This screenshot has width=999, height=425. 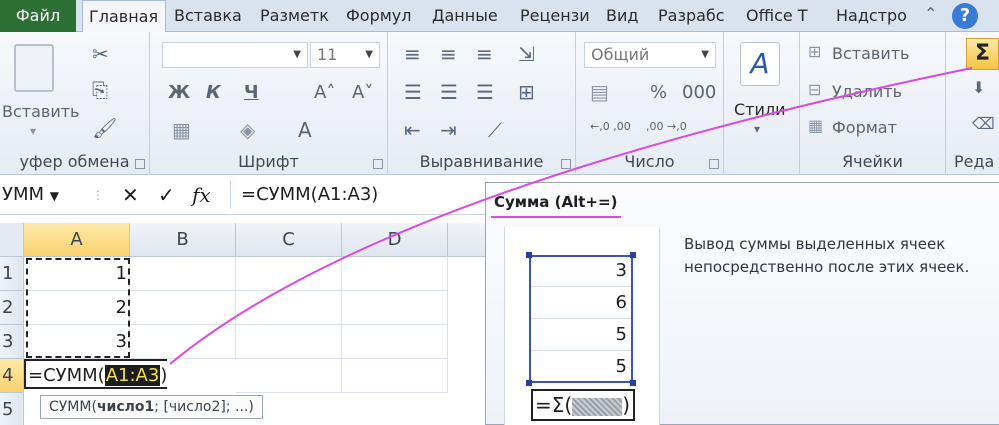 What do you see at coordinates (378, 164) in the screenshot?
I see `font-launcher-icon` at bounding box center [378, 164].